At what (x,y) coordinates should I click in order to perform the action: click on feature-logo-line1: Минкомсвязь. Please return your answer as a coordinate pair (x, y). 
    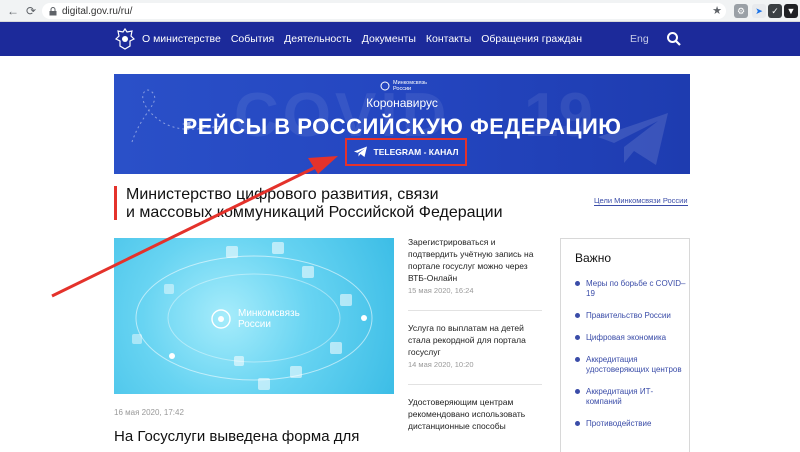
    Looking at the image, I should click on (269, 313).